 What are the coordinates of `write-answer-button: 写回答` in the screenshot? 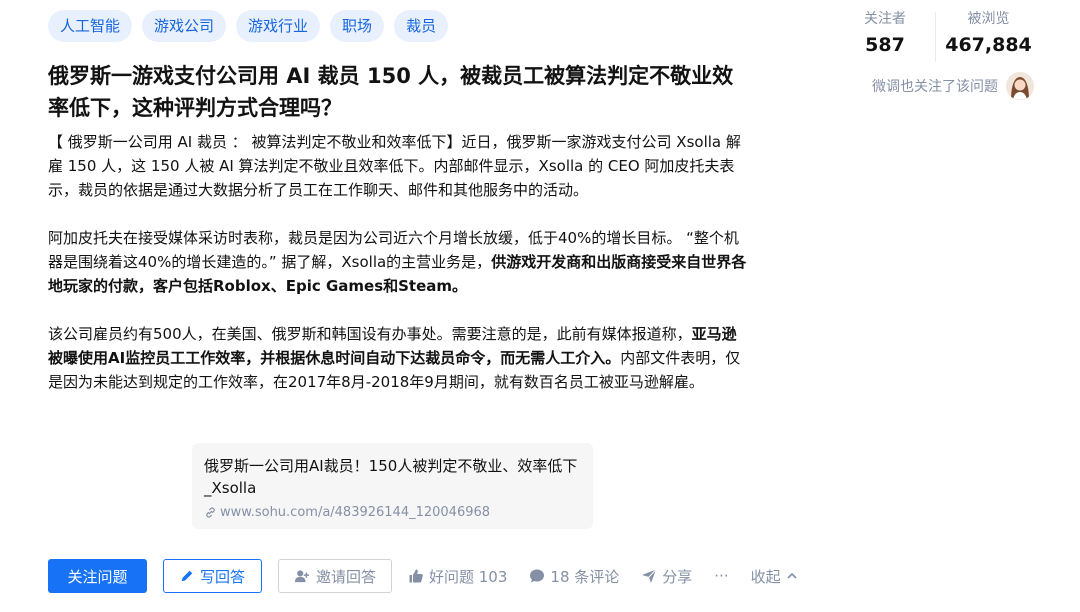 It's located at (212, 576).